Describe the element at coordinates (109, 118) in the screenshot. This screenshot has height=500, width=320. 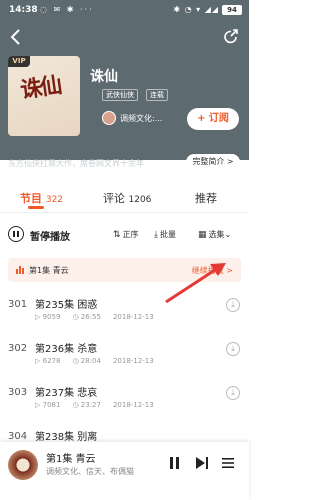
I see `author-avatar` at that location.